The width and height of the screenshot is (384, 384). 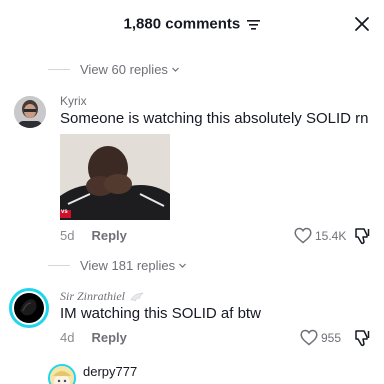 What do you see at coordinates (64, 212) in the screenshot?
I see `image-badge: vs` at bounding box center [64, 212].